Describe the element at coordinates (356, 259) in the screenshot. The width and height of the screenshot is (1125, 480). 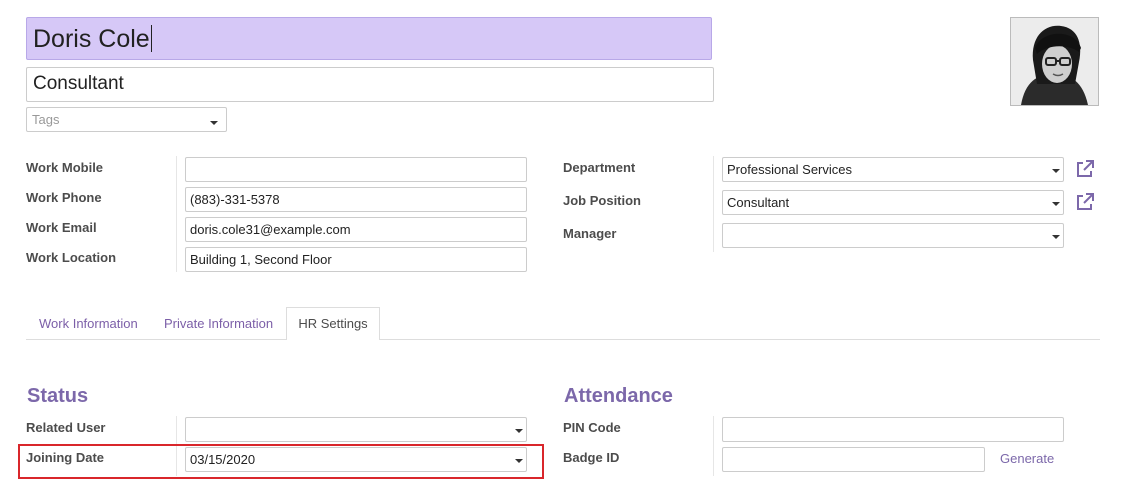
I see `work-location-input: Building 1, Second Floor` at that location.